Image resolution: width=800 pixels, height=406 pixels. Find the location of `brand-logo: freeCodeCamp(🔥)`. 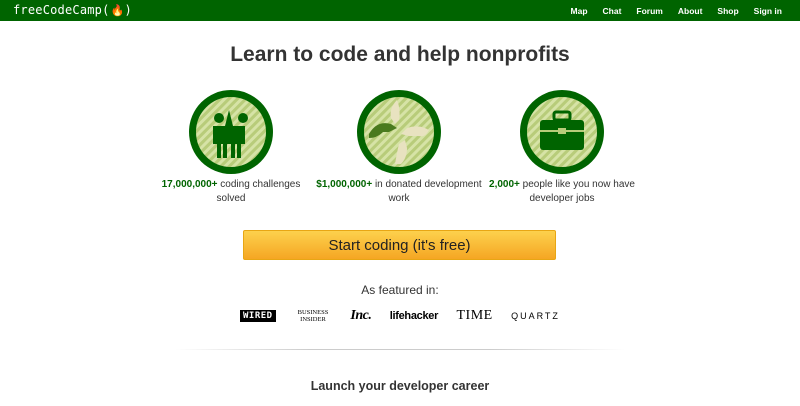

brand-logo: freeCodeCamp(🔥) is located at coordinates (72, 10).